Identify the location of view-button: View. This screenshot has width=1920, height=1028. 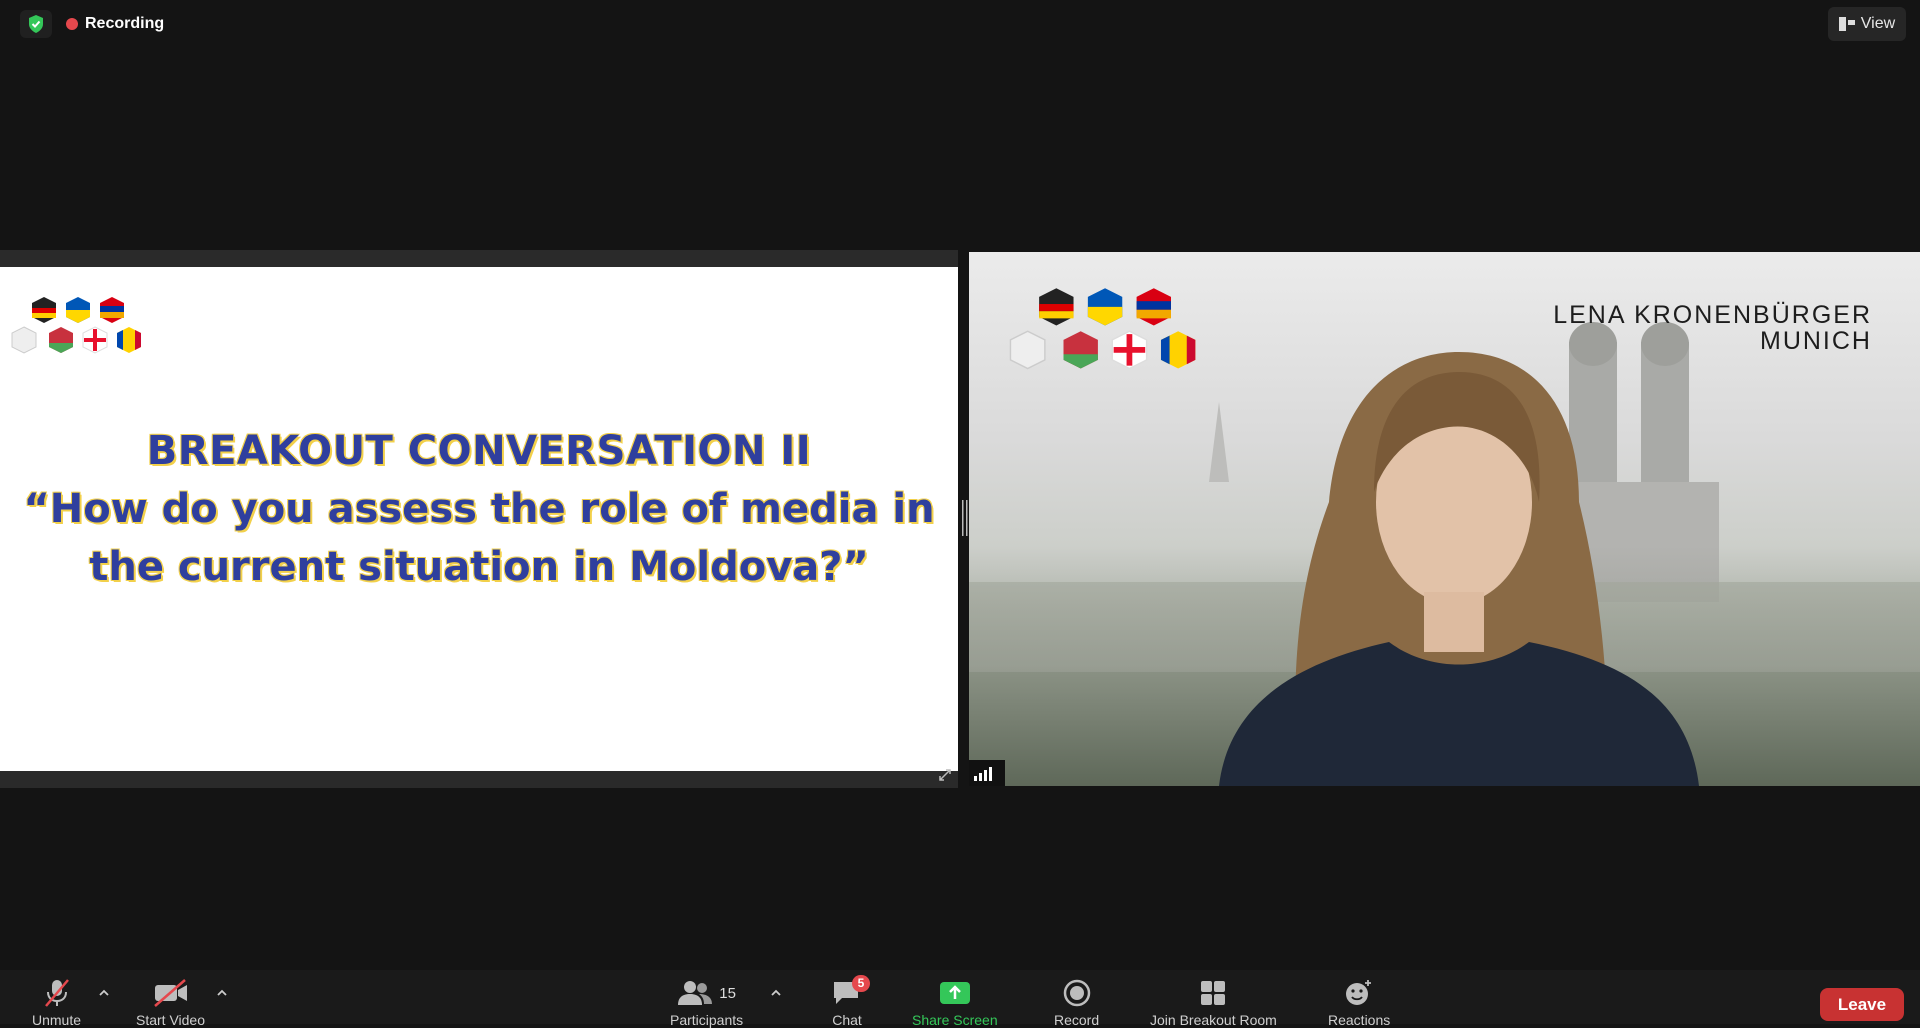
(1867, 24).